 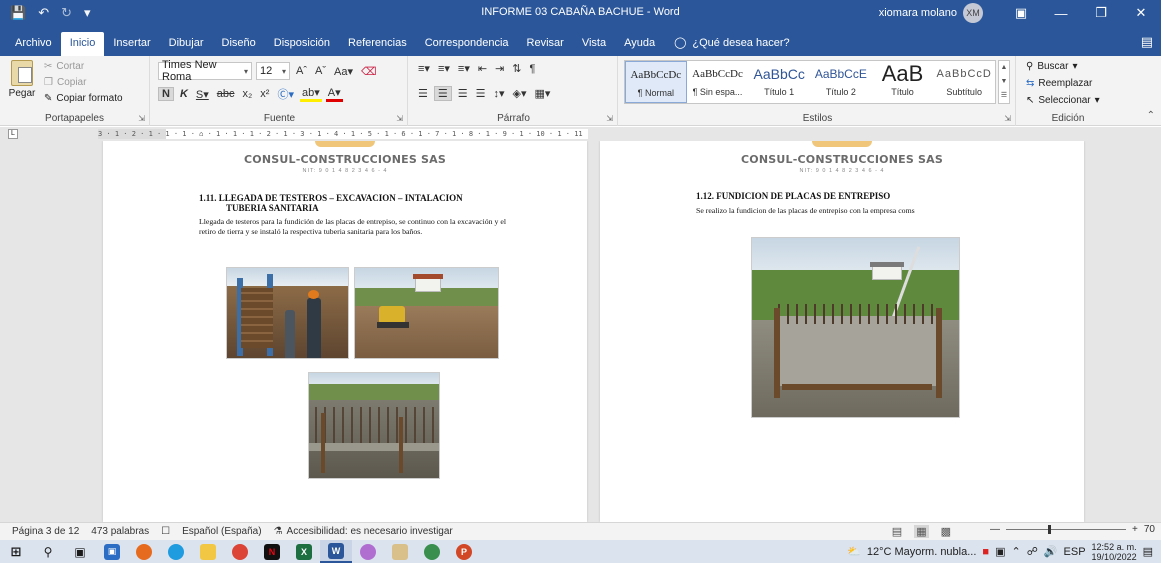 I want to click on pilcrow-icon: ¶, so click(x=533, y=69).